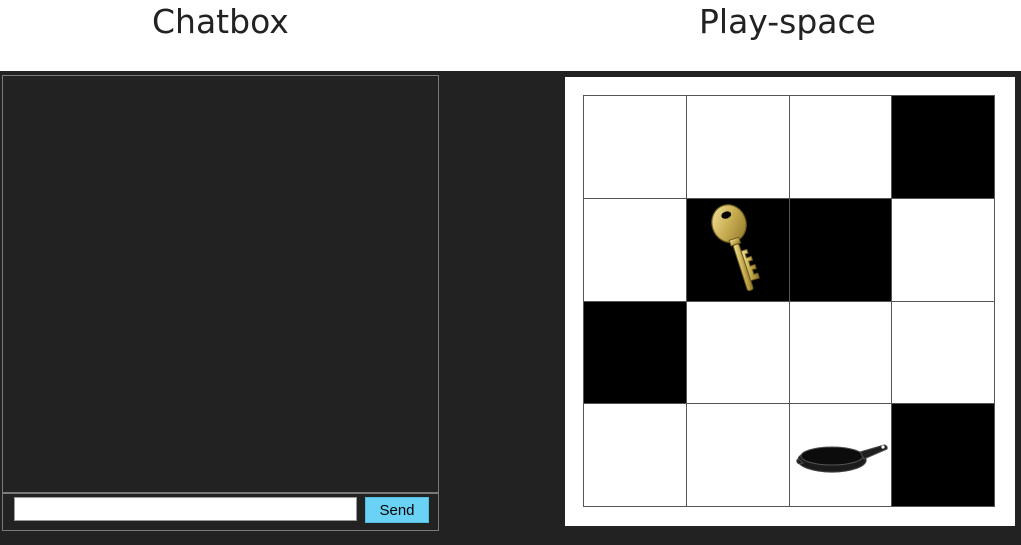 This screenshot has height=545, width=1021. I want to click on grid-cell-r2-c2, so click(841, 353).